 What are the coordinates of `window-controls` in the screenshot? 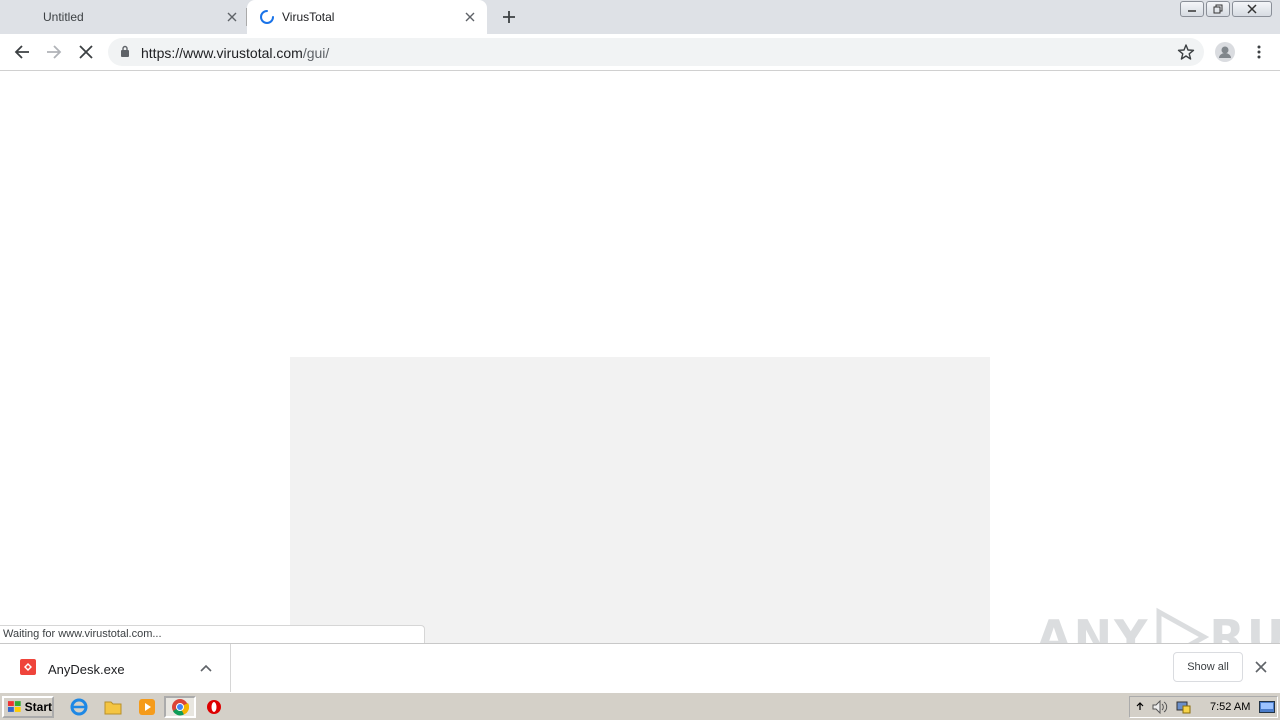 It's located at (1226, 9).